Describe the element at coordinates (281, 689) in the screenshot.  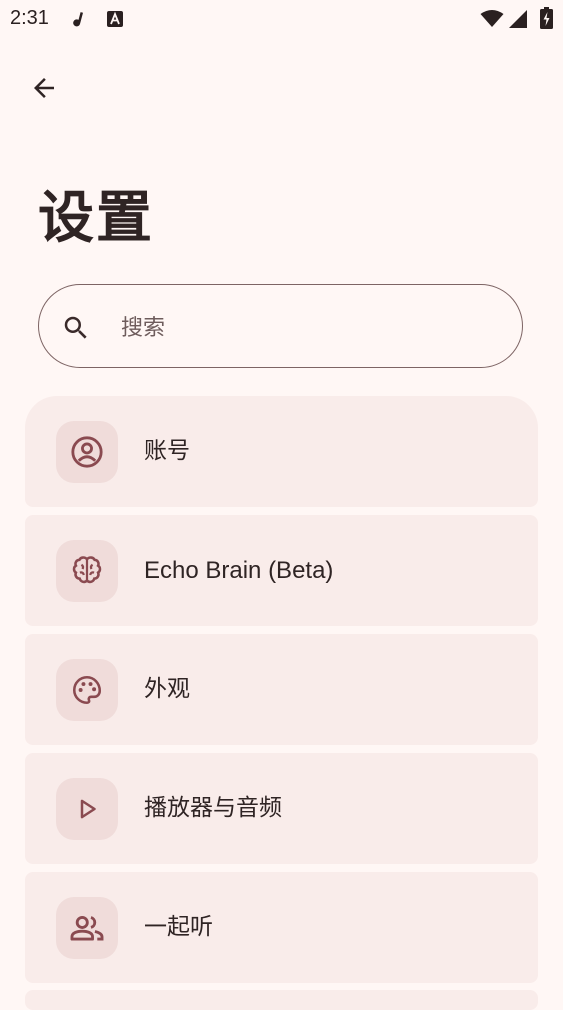
I see `settings-item-appearance: 外观` at that location.